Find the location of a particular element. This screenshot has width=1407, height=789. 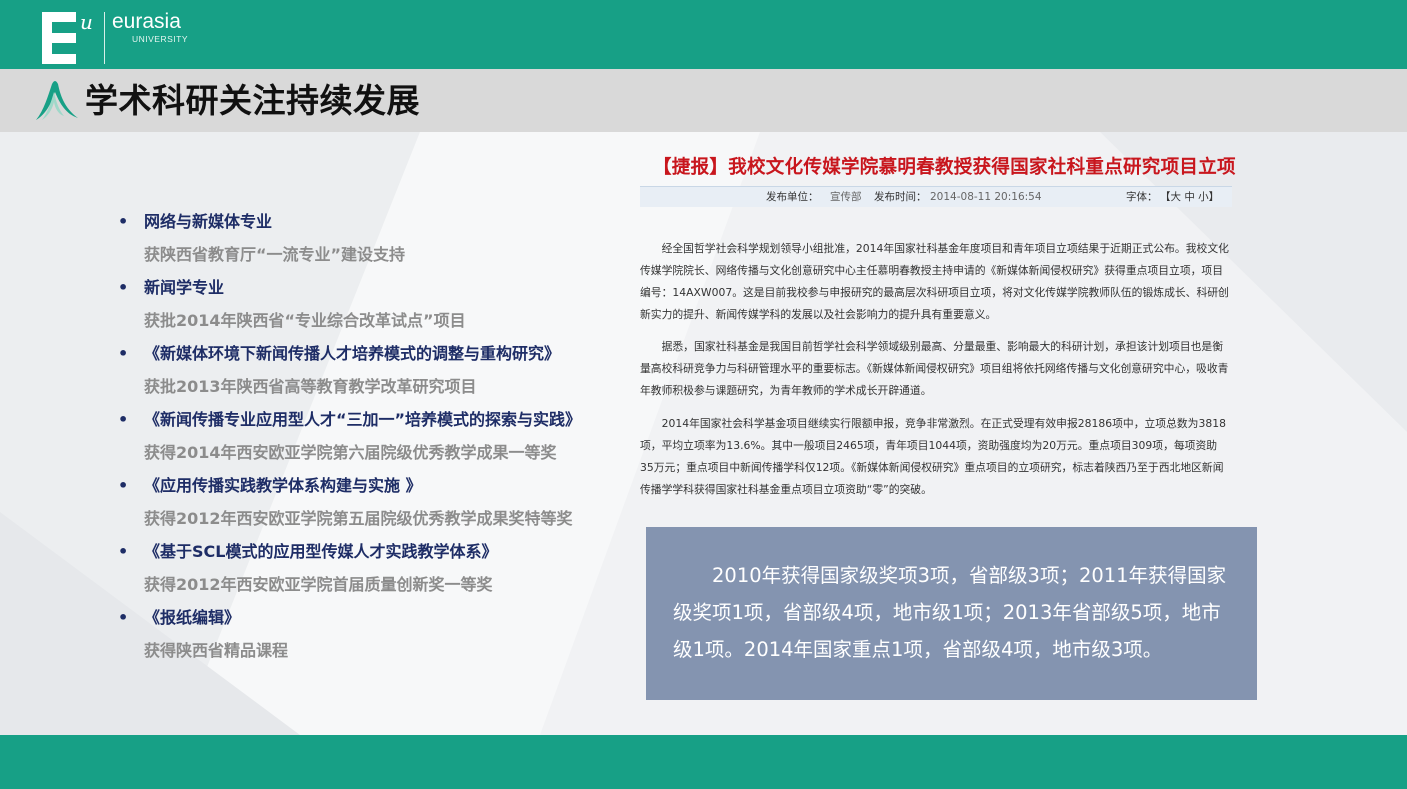

list-item-subtitle: 获得2012年西安欧亚学院第五届院级优秀教学成果奖特等奖 is located at coordinates (358, 518).